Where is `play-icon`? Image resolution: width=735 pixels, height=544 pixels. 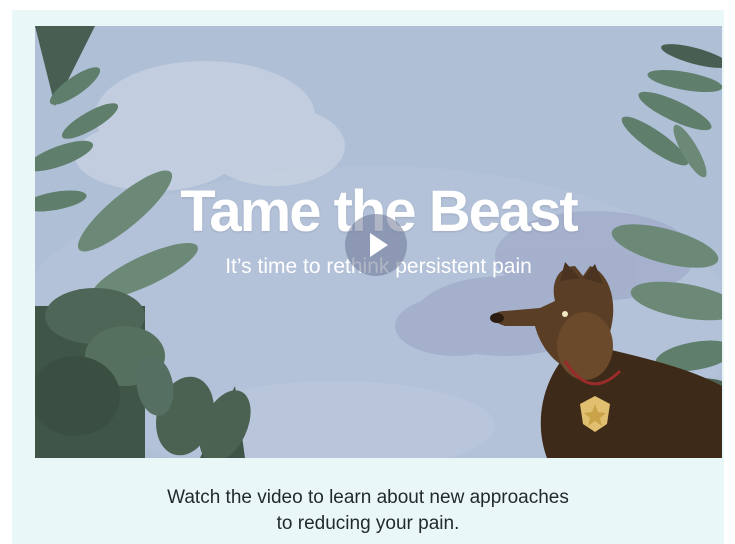
play-icon is located at coordinates (379, 245).